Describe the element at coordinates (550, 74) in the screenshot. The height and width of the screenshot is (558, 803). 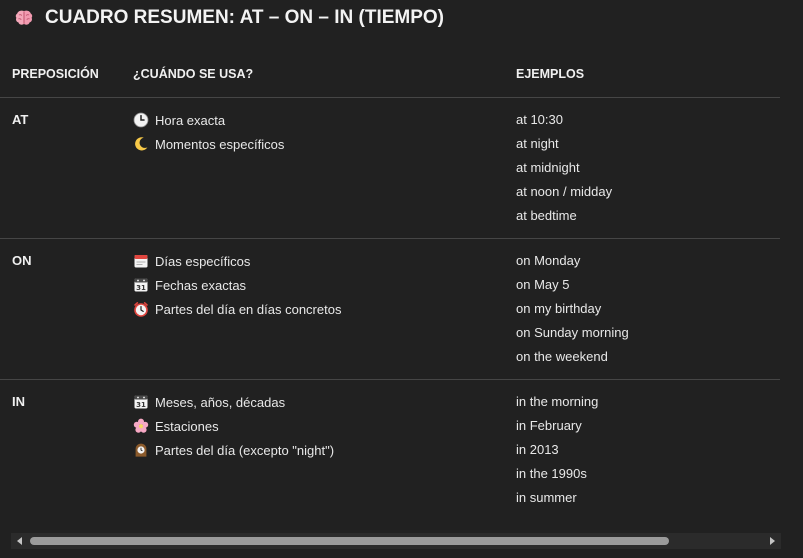
I see `column-header-ejemplos: EJEMPLOS` at that location.